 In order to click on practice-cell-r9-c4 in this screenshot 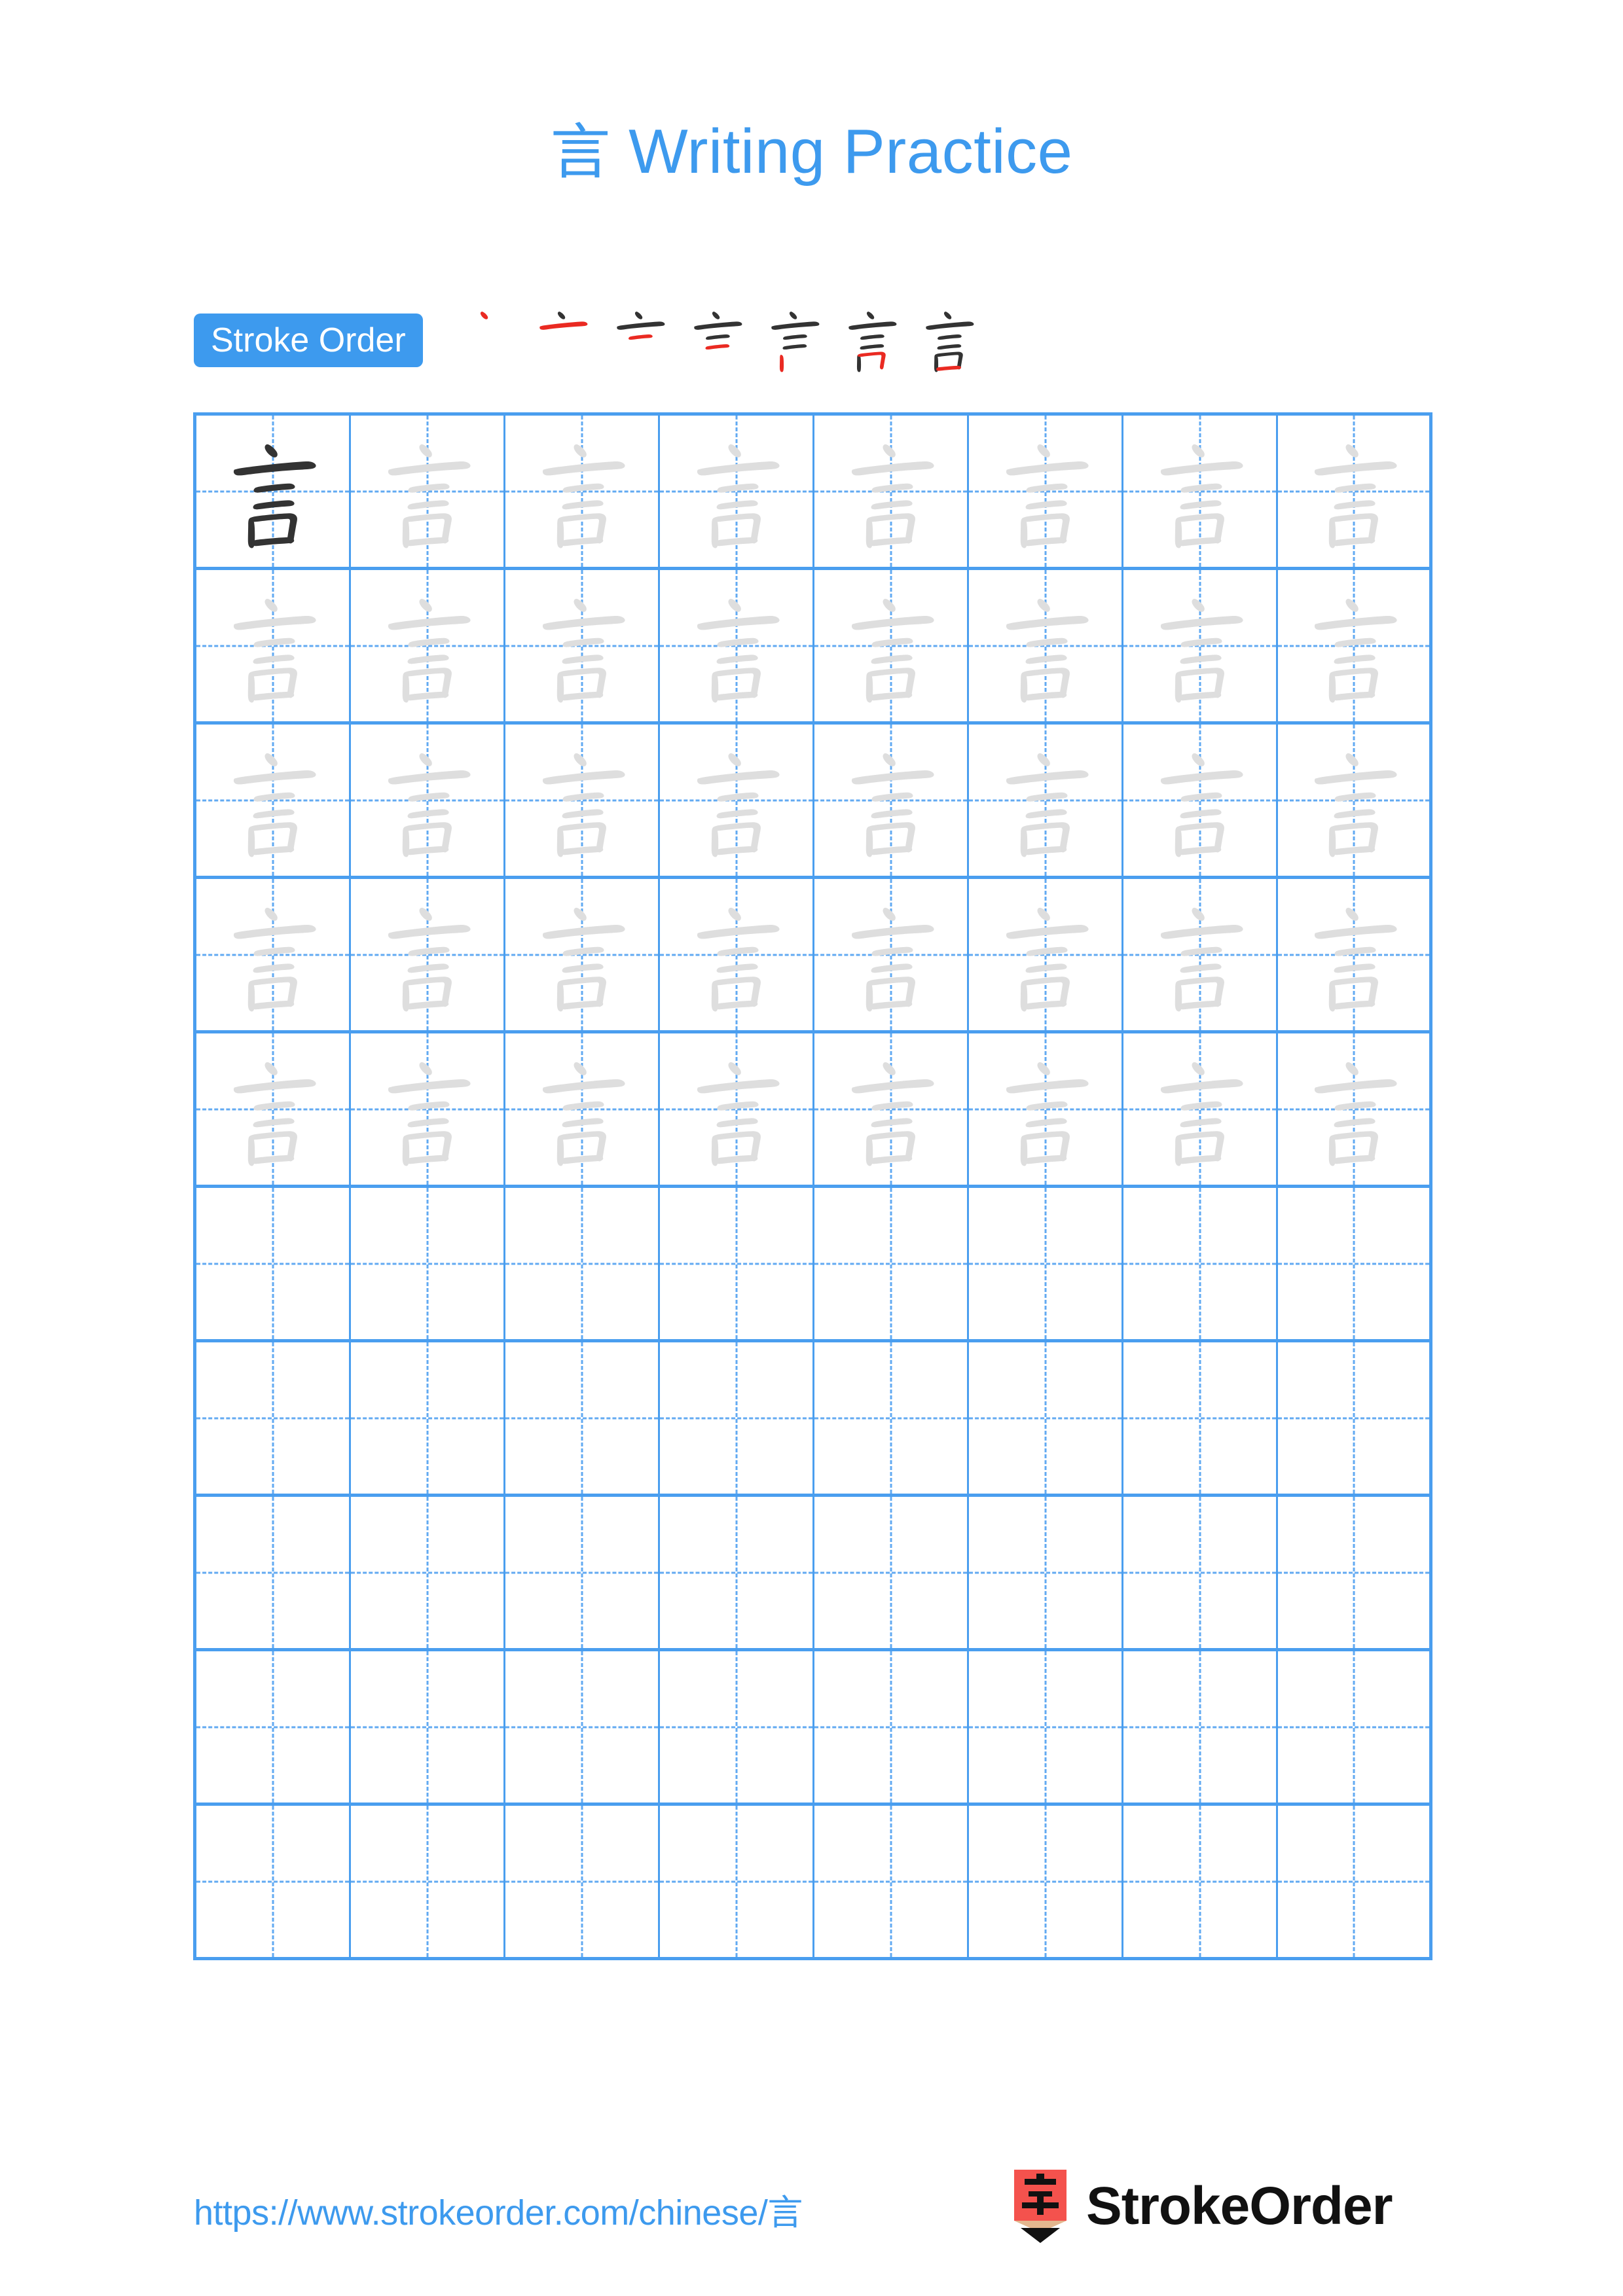, I will do `click(737, 1728)`.